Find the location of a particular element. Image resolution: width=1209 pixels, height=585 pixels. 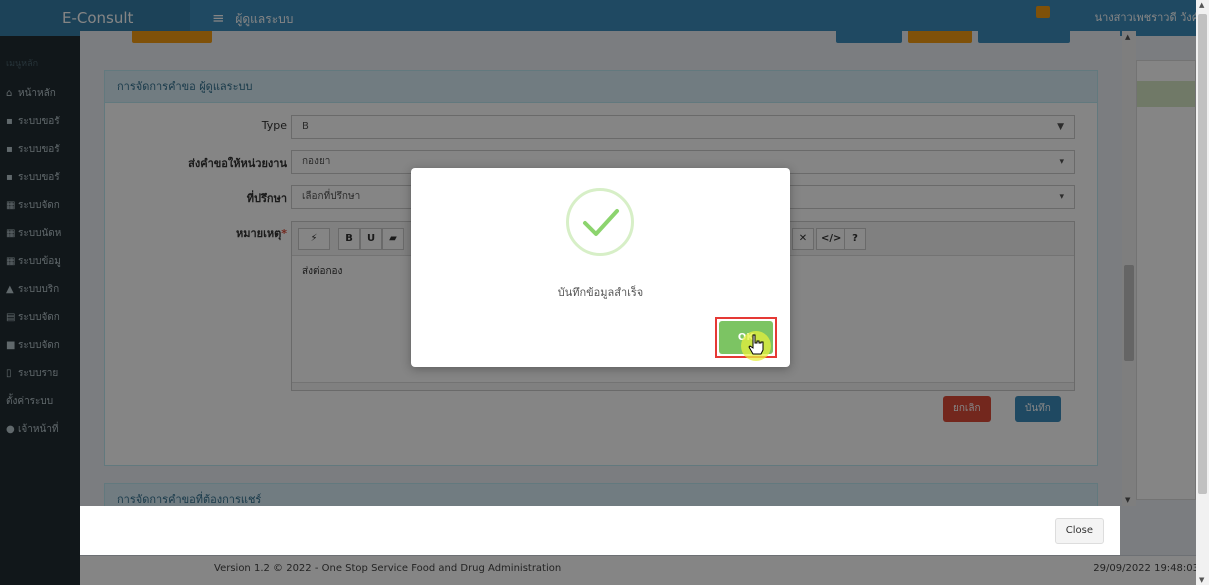

success-check-icon is located at coordinates (600, 222).